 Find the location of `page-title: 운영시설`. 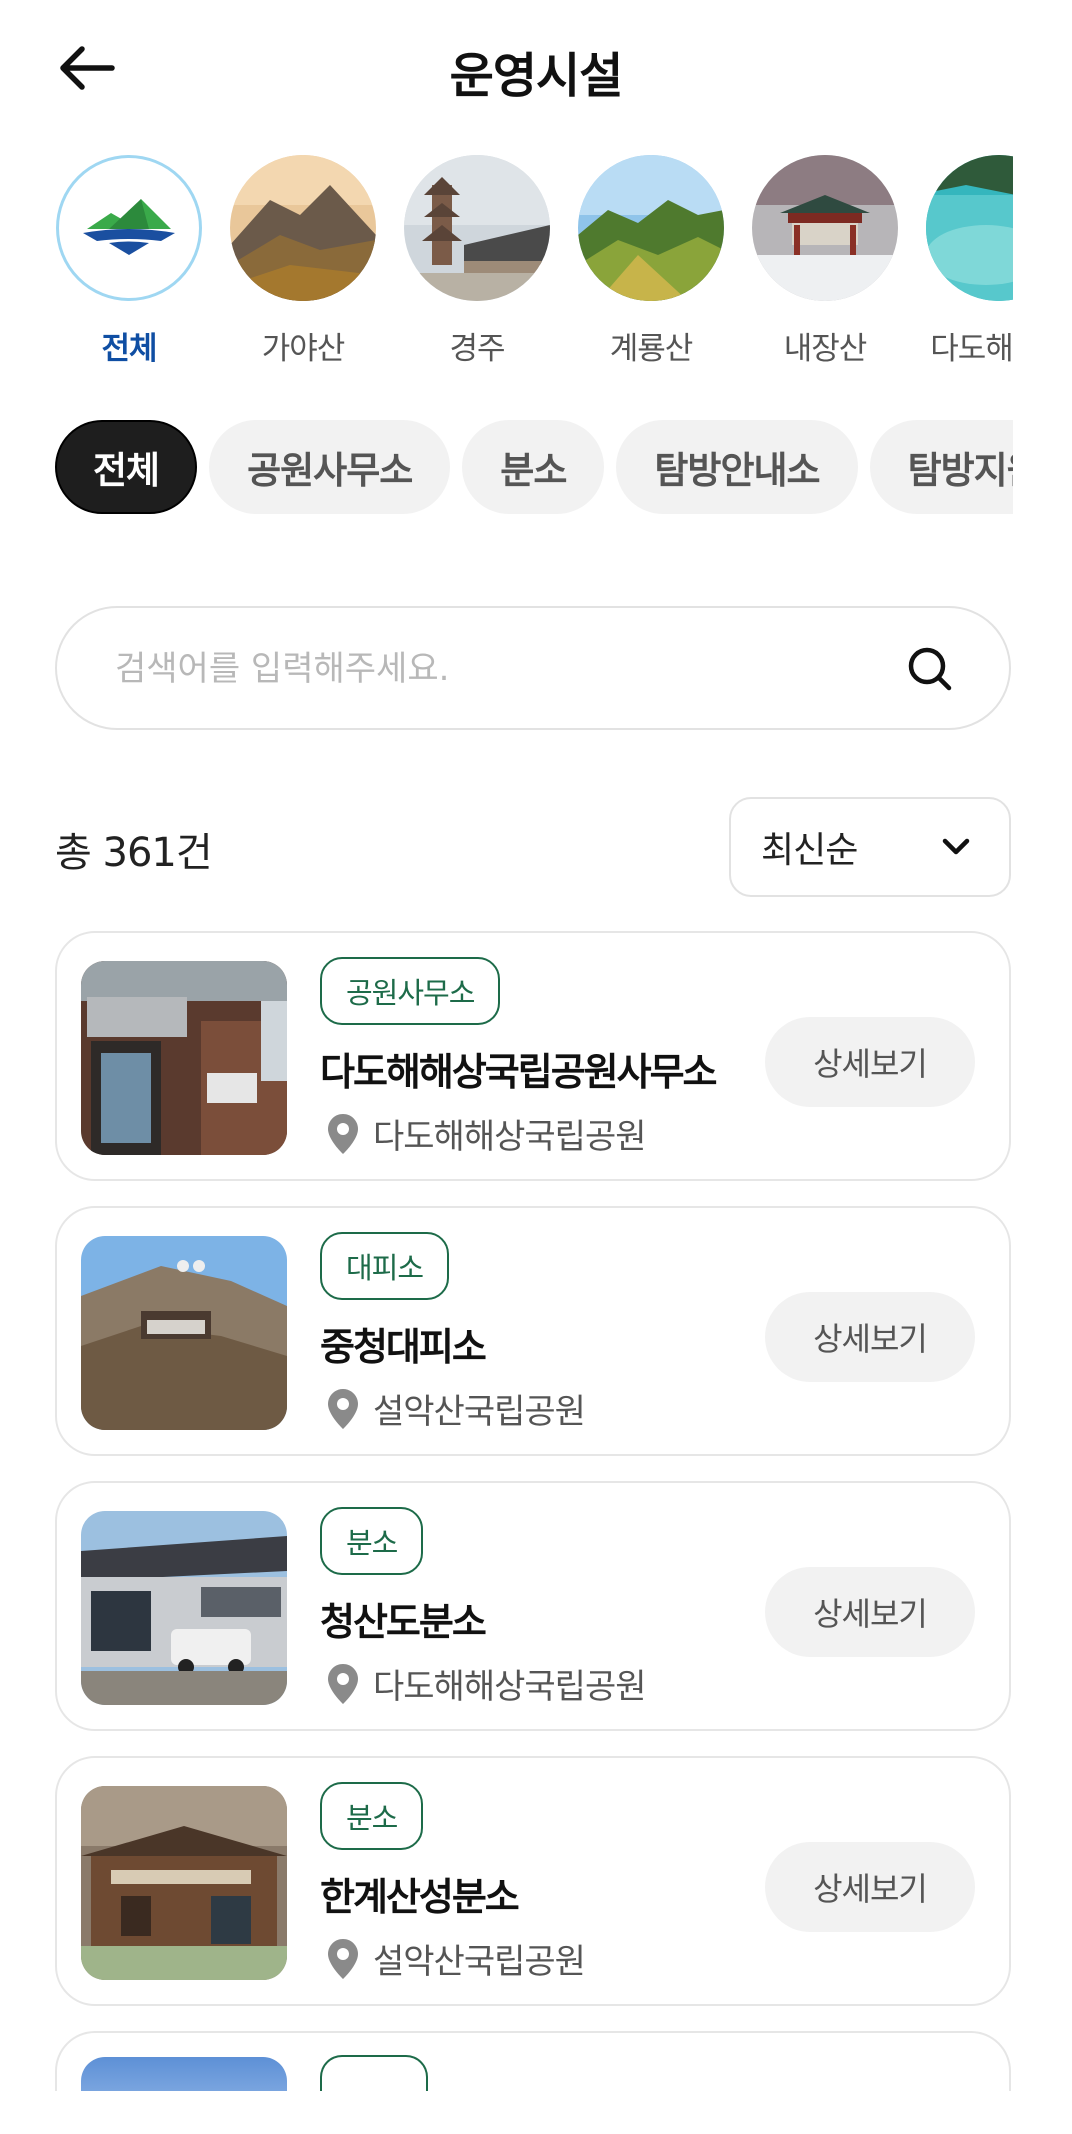

page-title: 운영시설 is located at coordinates (536, 76).